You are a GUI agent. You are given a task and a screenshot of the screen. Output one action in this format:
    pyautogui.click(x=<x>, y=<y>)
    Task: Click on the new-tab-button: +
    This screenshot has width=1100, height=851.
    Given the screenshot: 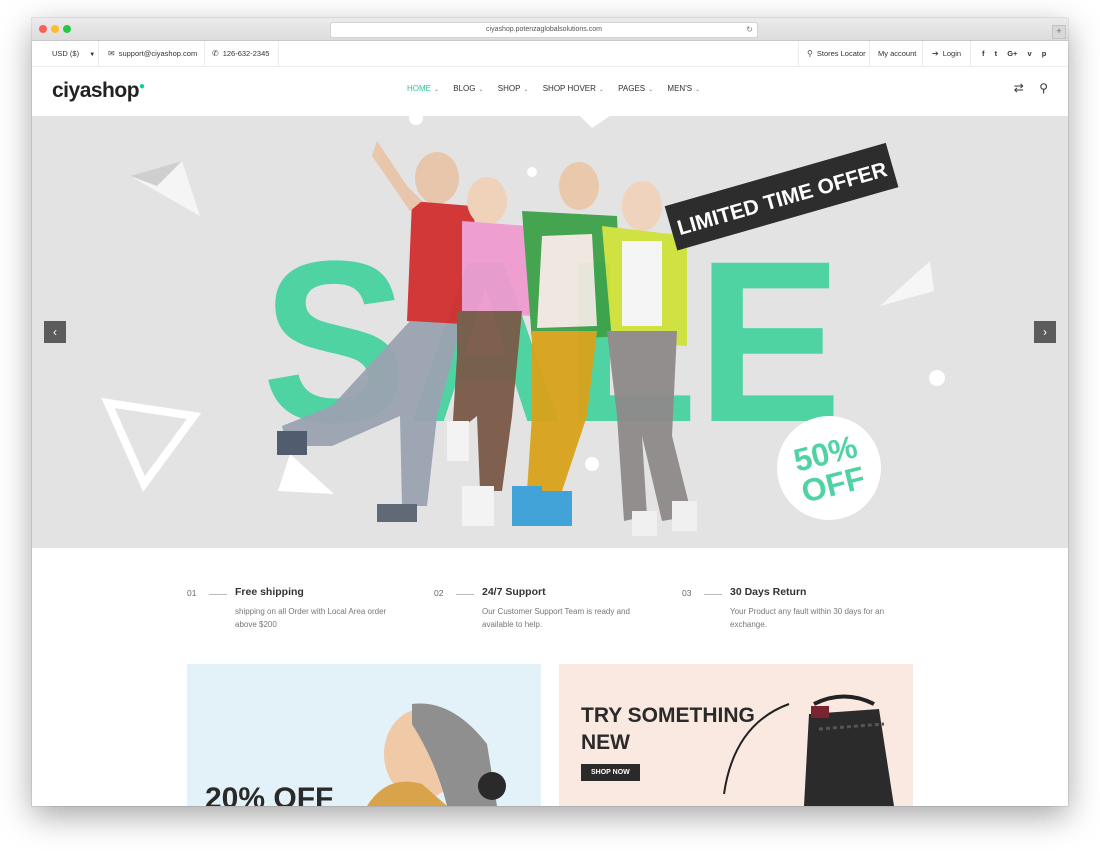 What is the action you would take?
    pyautogui.click(x=1059, y=32)
    